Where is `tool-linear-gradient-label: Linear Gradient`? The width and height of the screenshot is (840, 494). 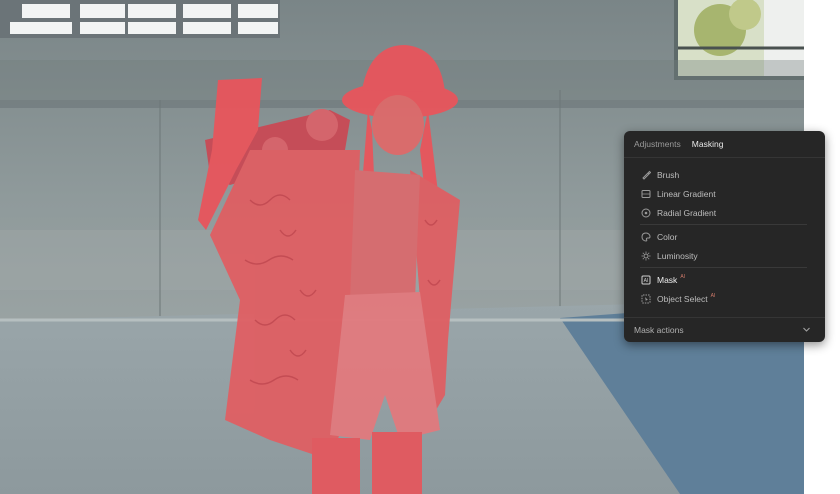
tool-linear-gradient-label: Linear Gradient is located at coordinates (686, 193).